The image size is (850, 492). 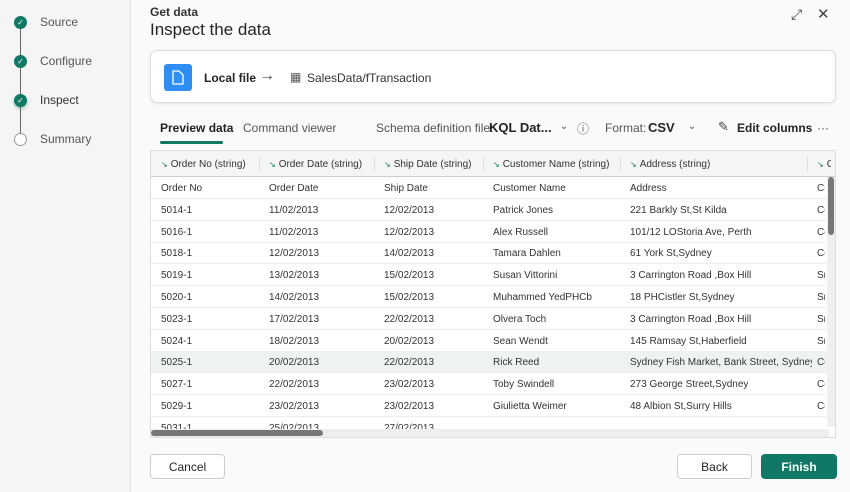 What do you see at coordinates (177, 232) in the screenshot?
I see `table-cell: 5016-1` at bounding box center [177, 232].